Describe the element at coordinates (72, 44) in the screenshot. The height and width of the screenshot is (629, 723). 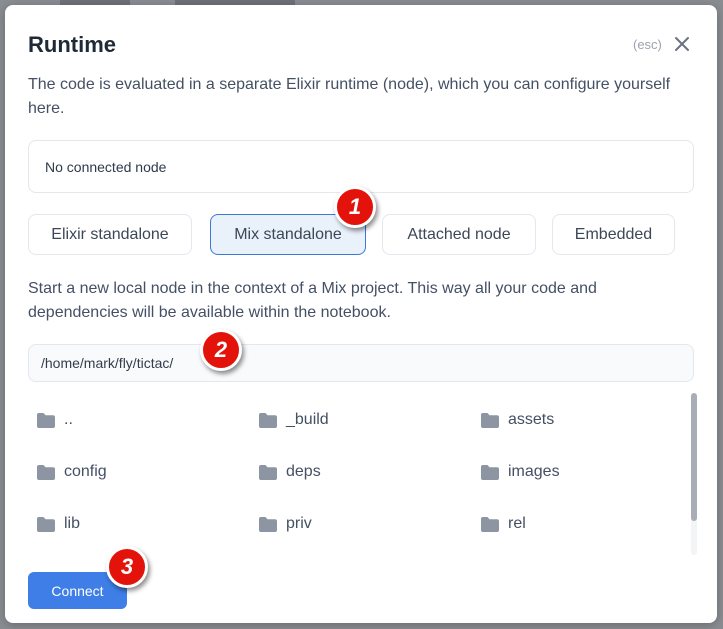
I see `dialog-title: Runtime` at that location.